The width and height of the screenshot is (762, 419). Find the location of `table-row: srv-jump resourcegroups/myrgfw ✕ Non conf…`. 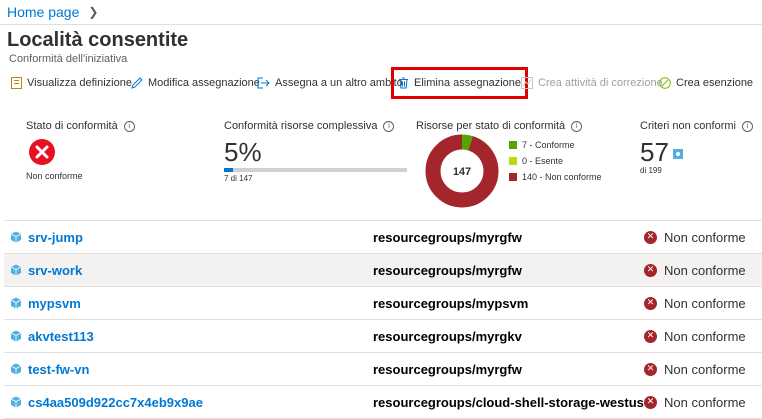

table-row: srv-jump resourcegroups/myrgfw ✕ Non conf… is located at coordinates (383, 237).